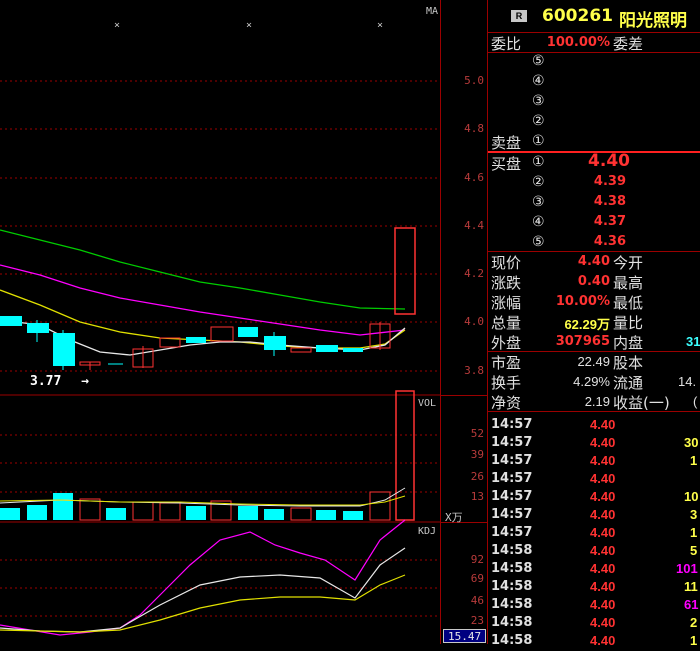 This screenshot has height=651, width=700. Describe the element at coordinates (506, 44) in the screenshot. I see `ratio-label: 委比` at that location.